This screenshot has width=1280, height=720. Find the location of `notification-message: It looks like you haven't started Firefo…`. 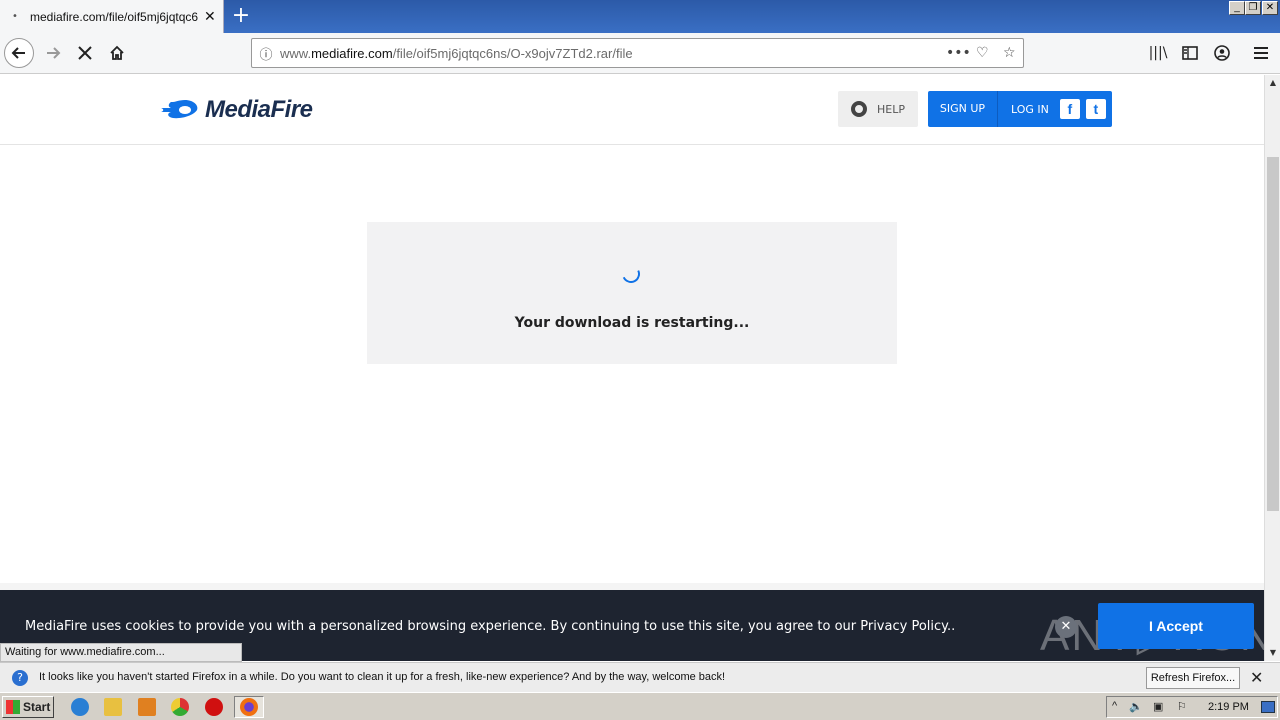

notification-message: It looks like you haven't started Firefo… is located at coordinates (382, 677).